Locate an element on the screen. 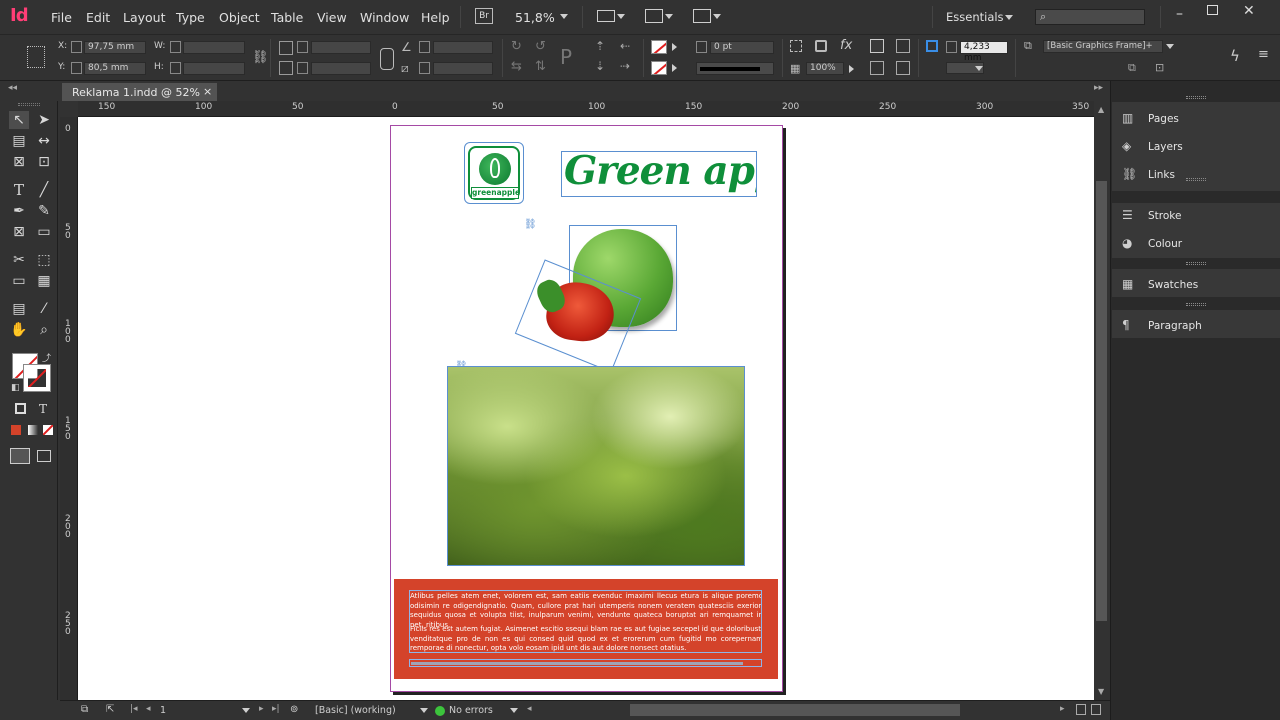 The width and height of the screenshot is (1280, 720). page-number-dropdown-icon is located at coordinates (246, 710).